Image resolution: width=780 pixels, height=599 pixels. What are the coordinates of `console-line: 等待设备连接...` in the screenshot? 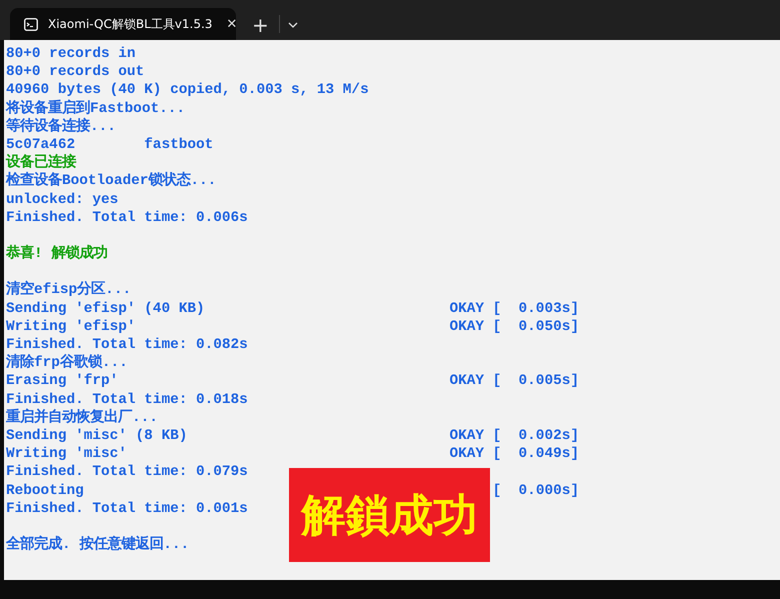 It's located at (61, 127).